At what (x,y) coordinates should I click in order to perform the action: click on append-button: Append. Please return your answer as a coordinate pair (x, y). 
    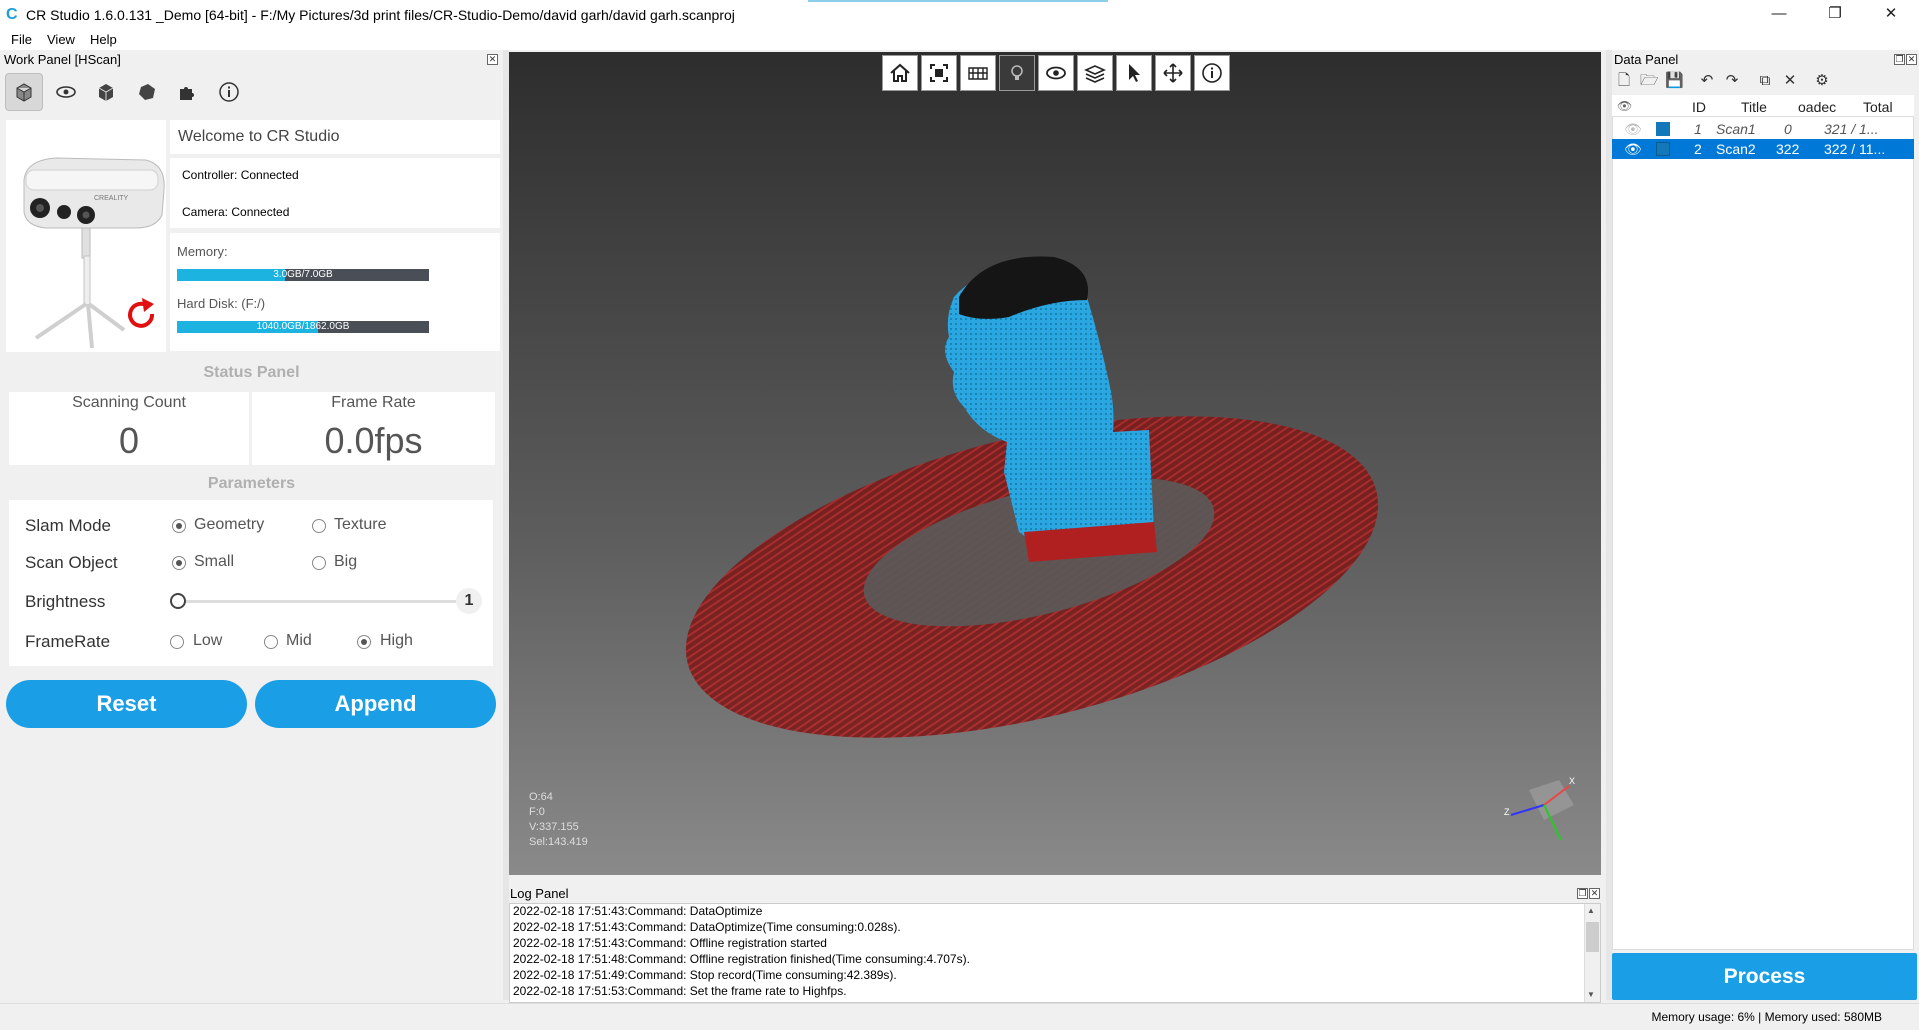
    Looking at the image, I should click on (375, 704).